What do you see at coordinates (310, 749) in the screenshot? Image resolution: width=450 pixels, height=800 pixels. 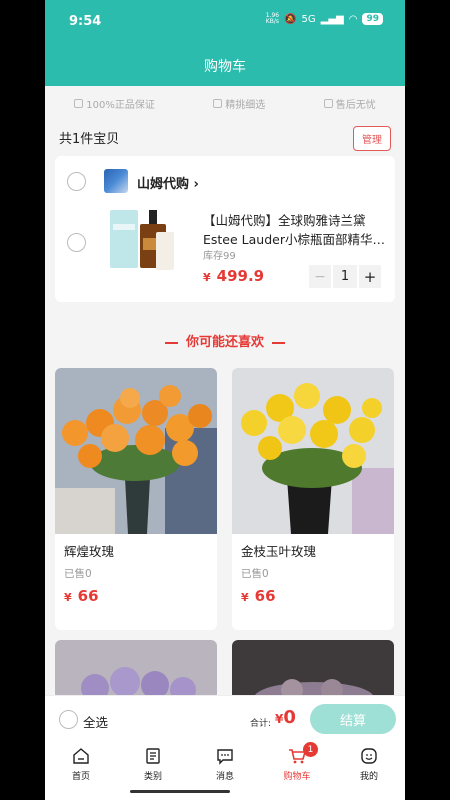 I see `cart-badge: 1` at bounding box center [310, 749].